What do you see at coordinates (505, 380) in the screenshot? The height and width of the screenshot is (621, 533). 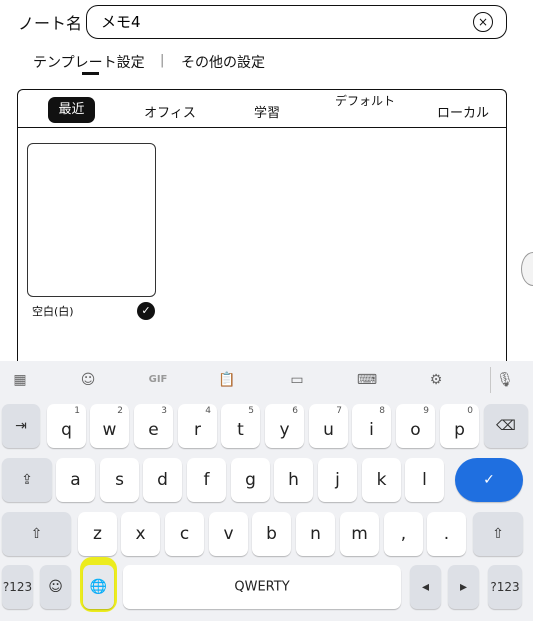 I see `mic-icon: 🎙` at bounding box center [505, 380].